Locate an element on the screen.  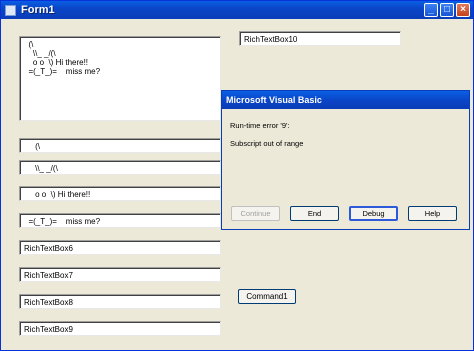
richtextbox-4: o o \) Hi there!! is located at coordinates (120, 193).